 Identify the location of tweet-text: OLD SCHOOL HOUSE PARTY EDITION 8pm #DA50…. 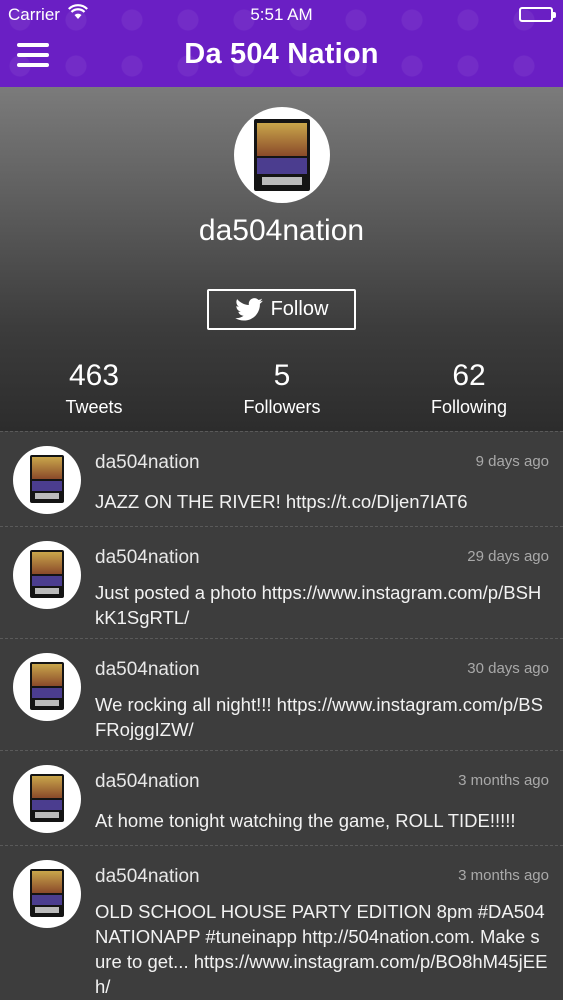
(321, 949).